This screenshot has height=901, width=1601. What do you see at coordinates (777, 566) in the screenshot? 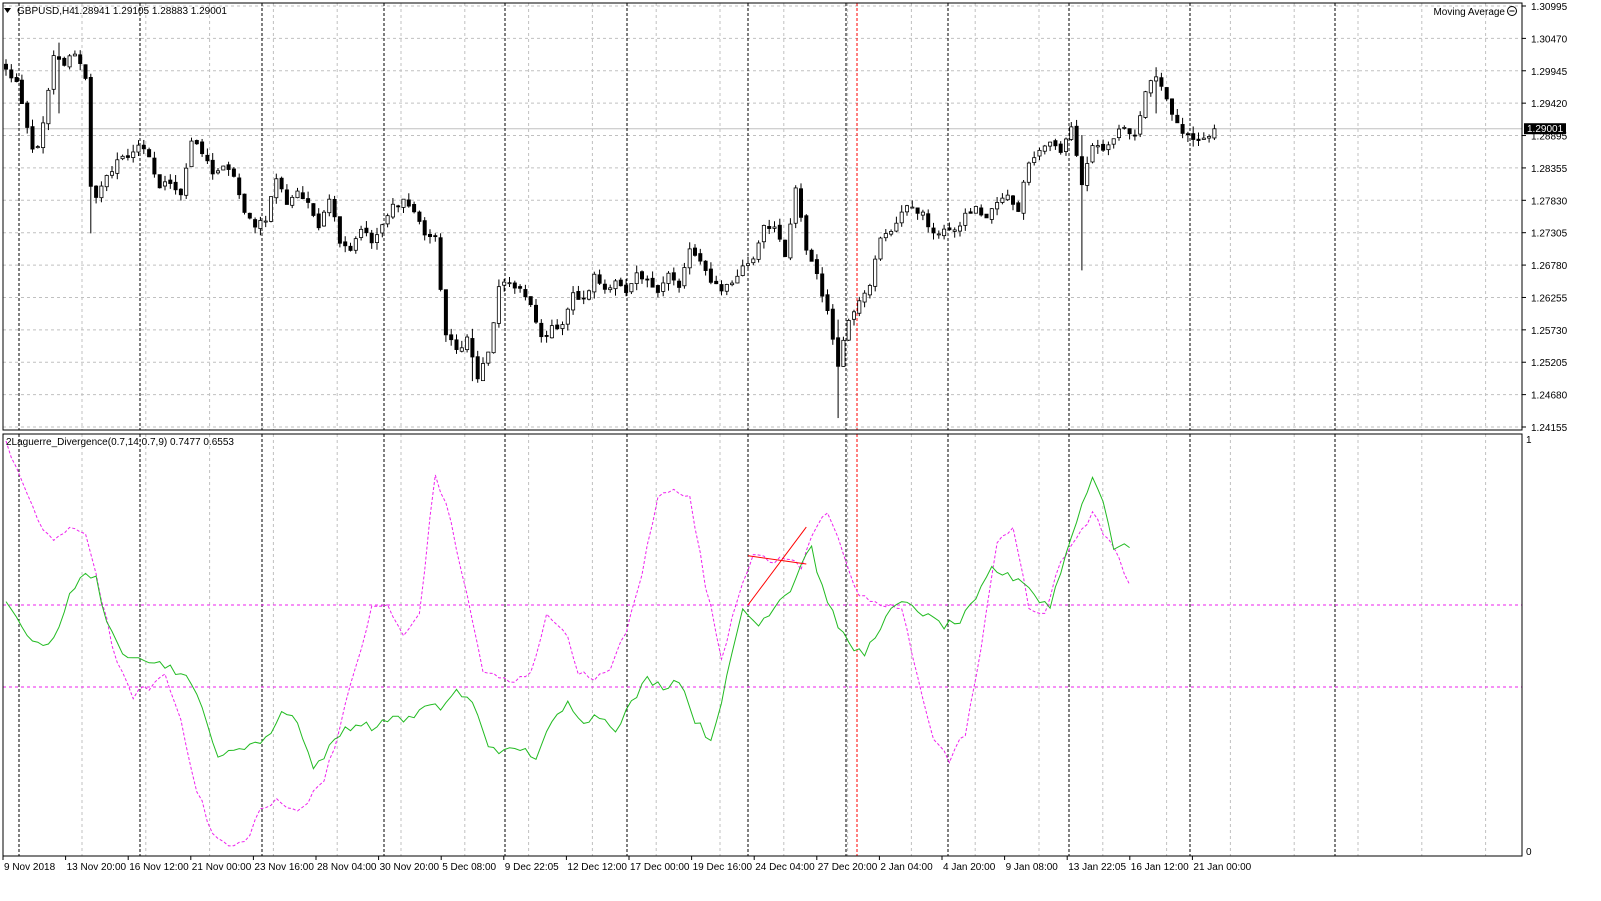
I see `divergence-line` at bounding box center [777, 566].